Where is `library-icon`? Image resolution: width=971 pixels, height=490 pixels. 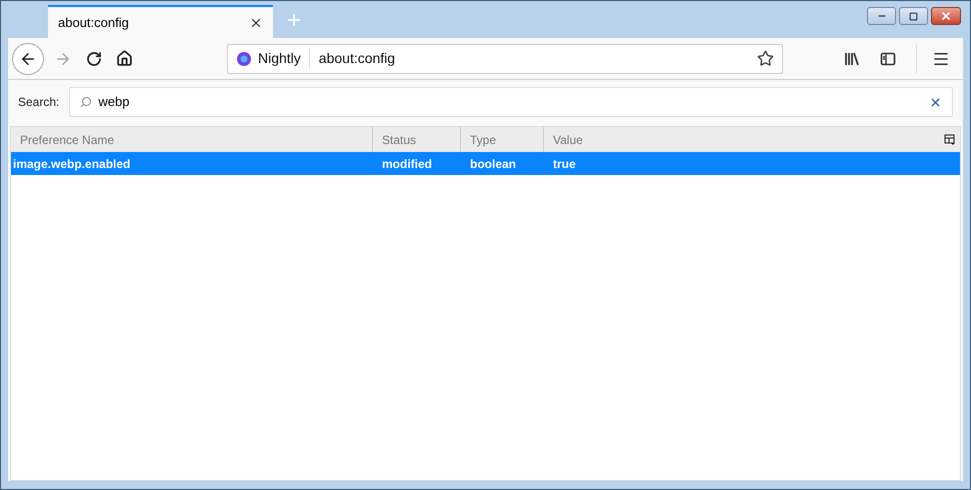
library-icon is located at coordinates (852, 58).